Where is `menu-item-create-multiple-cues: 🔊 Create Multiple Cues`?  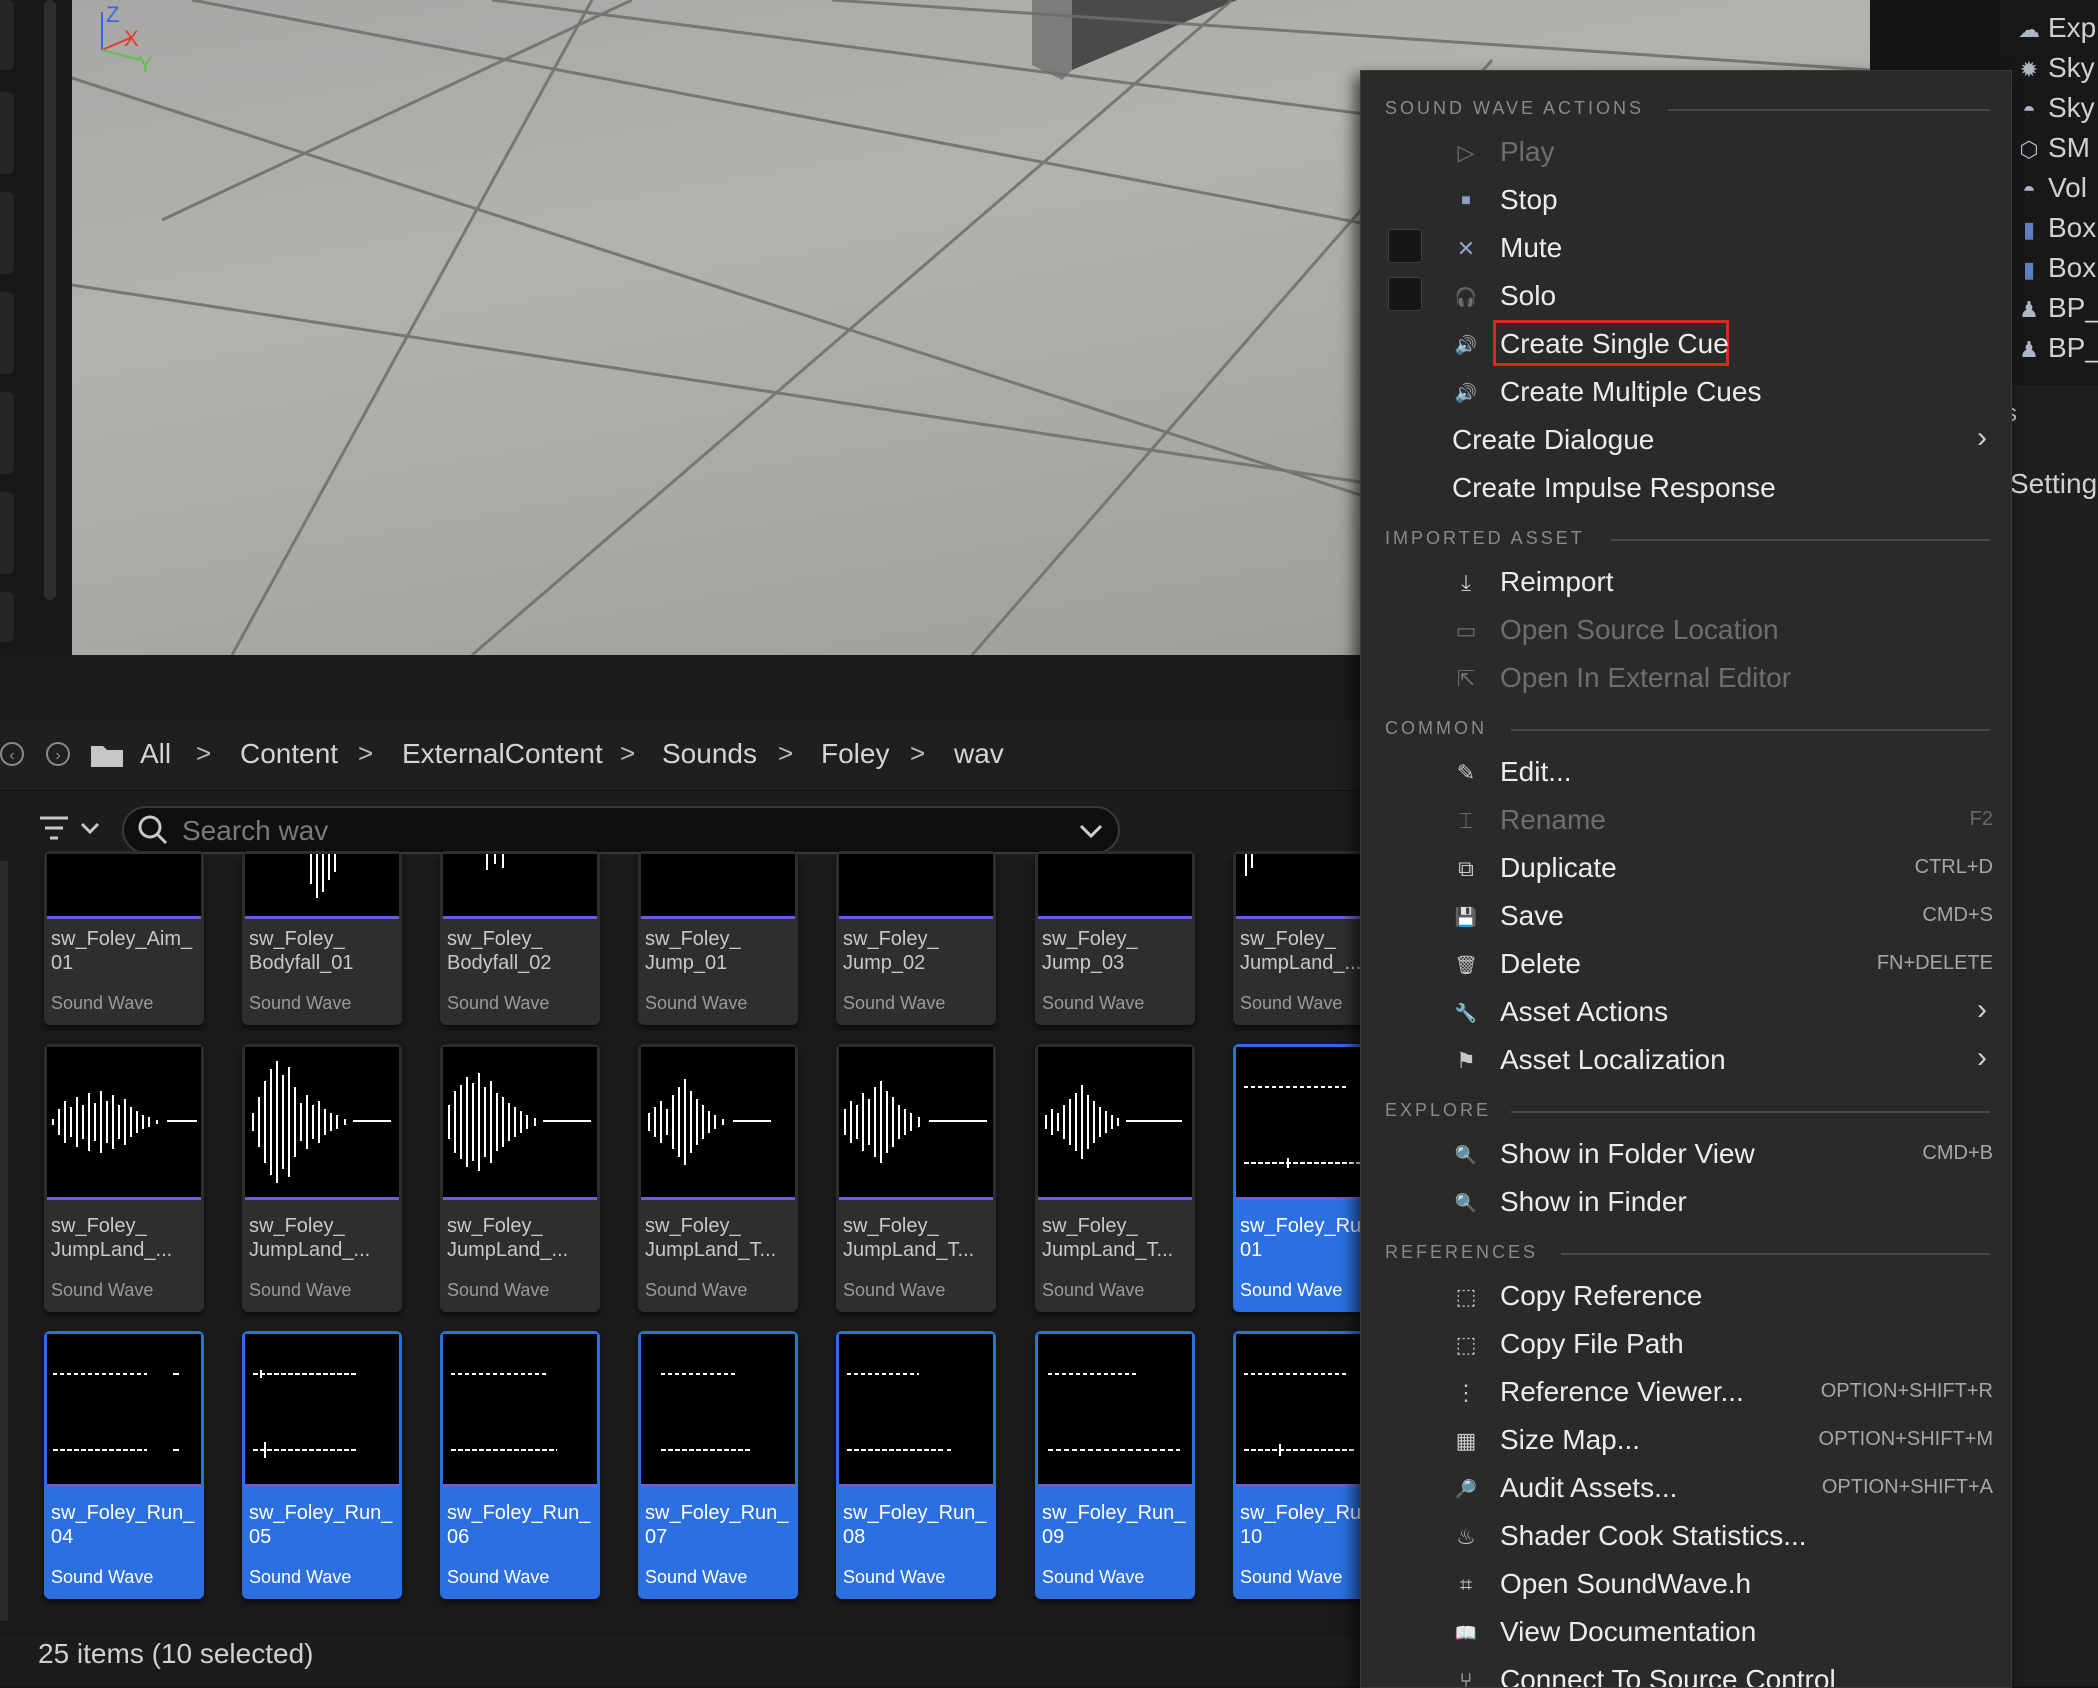
menu-item-create-multiple-cues: 🔊 Create Multiple Cues is located at coordinates (1686, 392).